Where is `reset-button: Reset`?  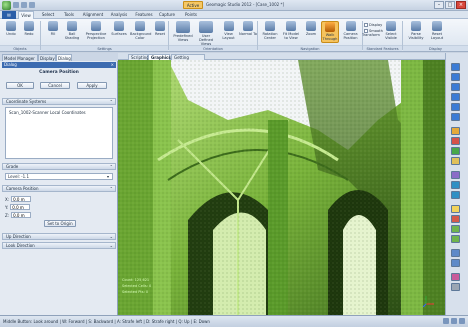
reset-button: Reset is located at coordinates (160, 32).